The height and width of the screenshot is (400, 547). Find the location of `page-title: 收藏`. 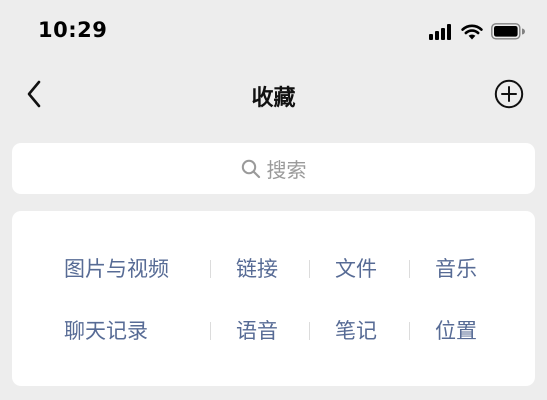

page-title: 收藏 is located at coordinates (273, 98).